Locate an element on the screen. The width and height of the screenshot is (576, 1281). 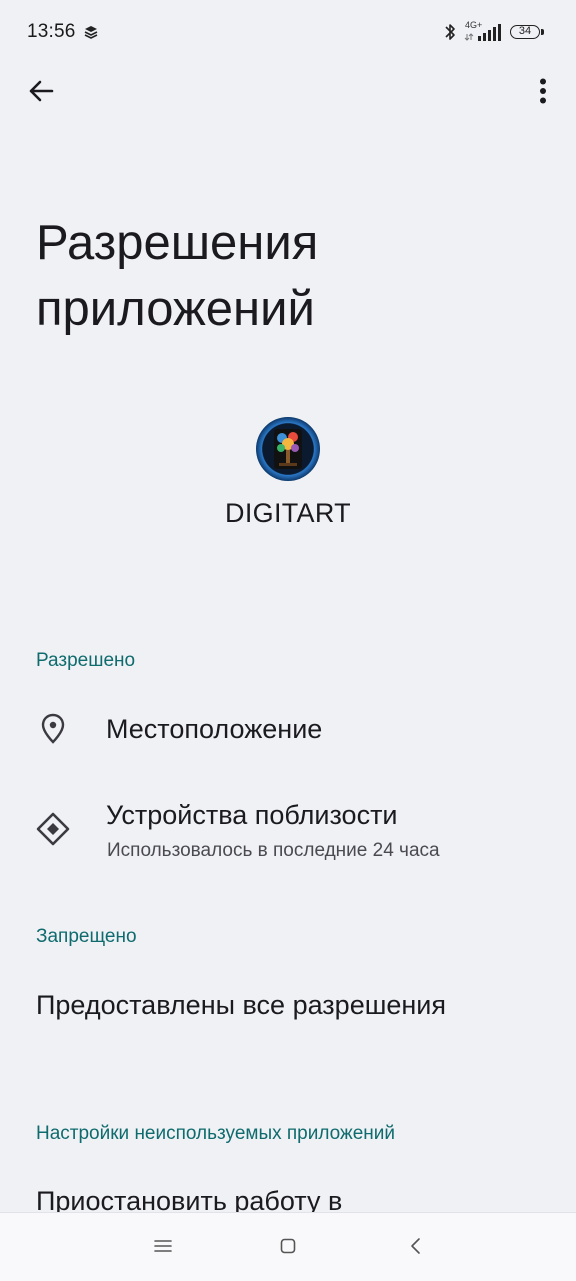
app-logo-tree-icon is located at coordinates (288, 449).